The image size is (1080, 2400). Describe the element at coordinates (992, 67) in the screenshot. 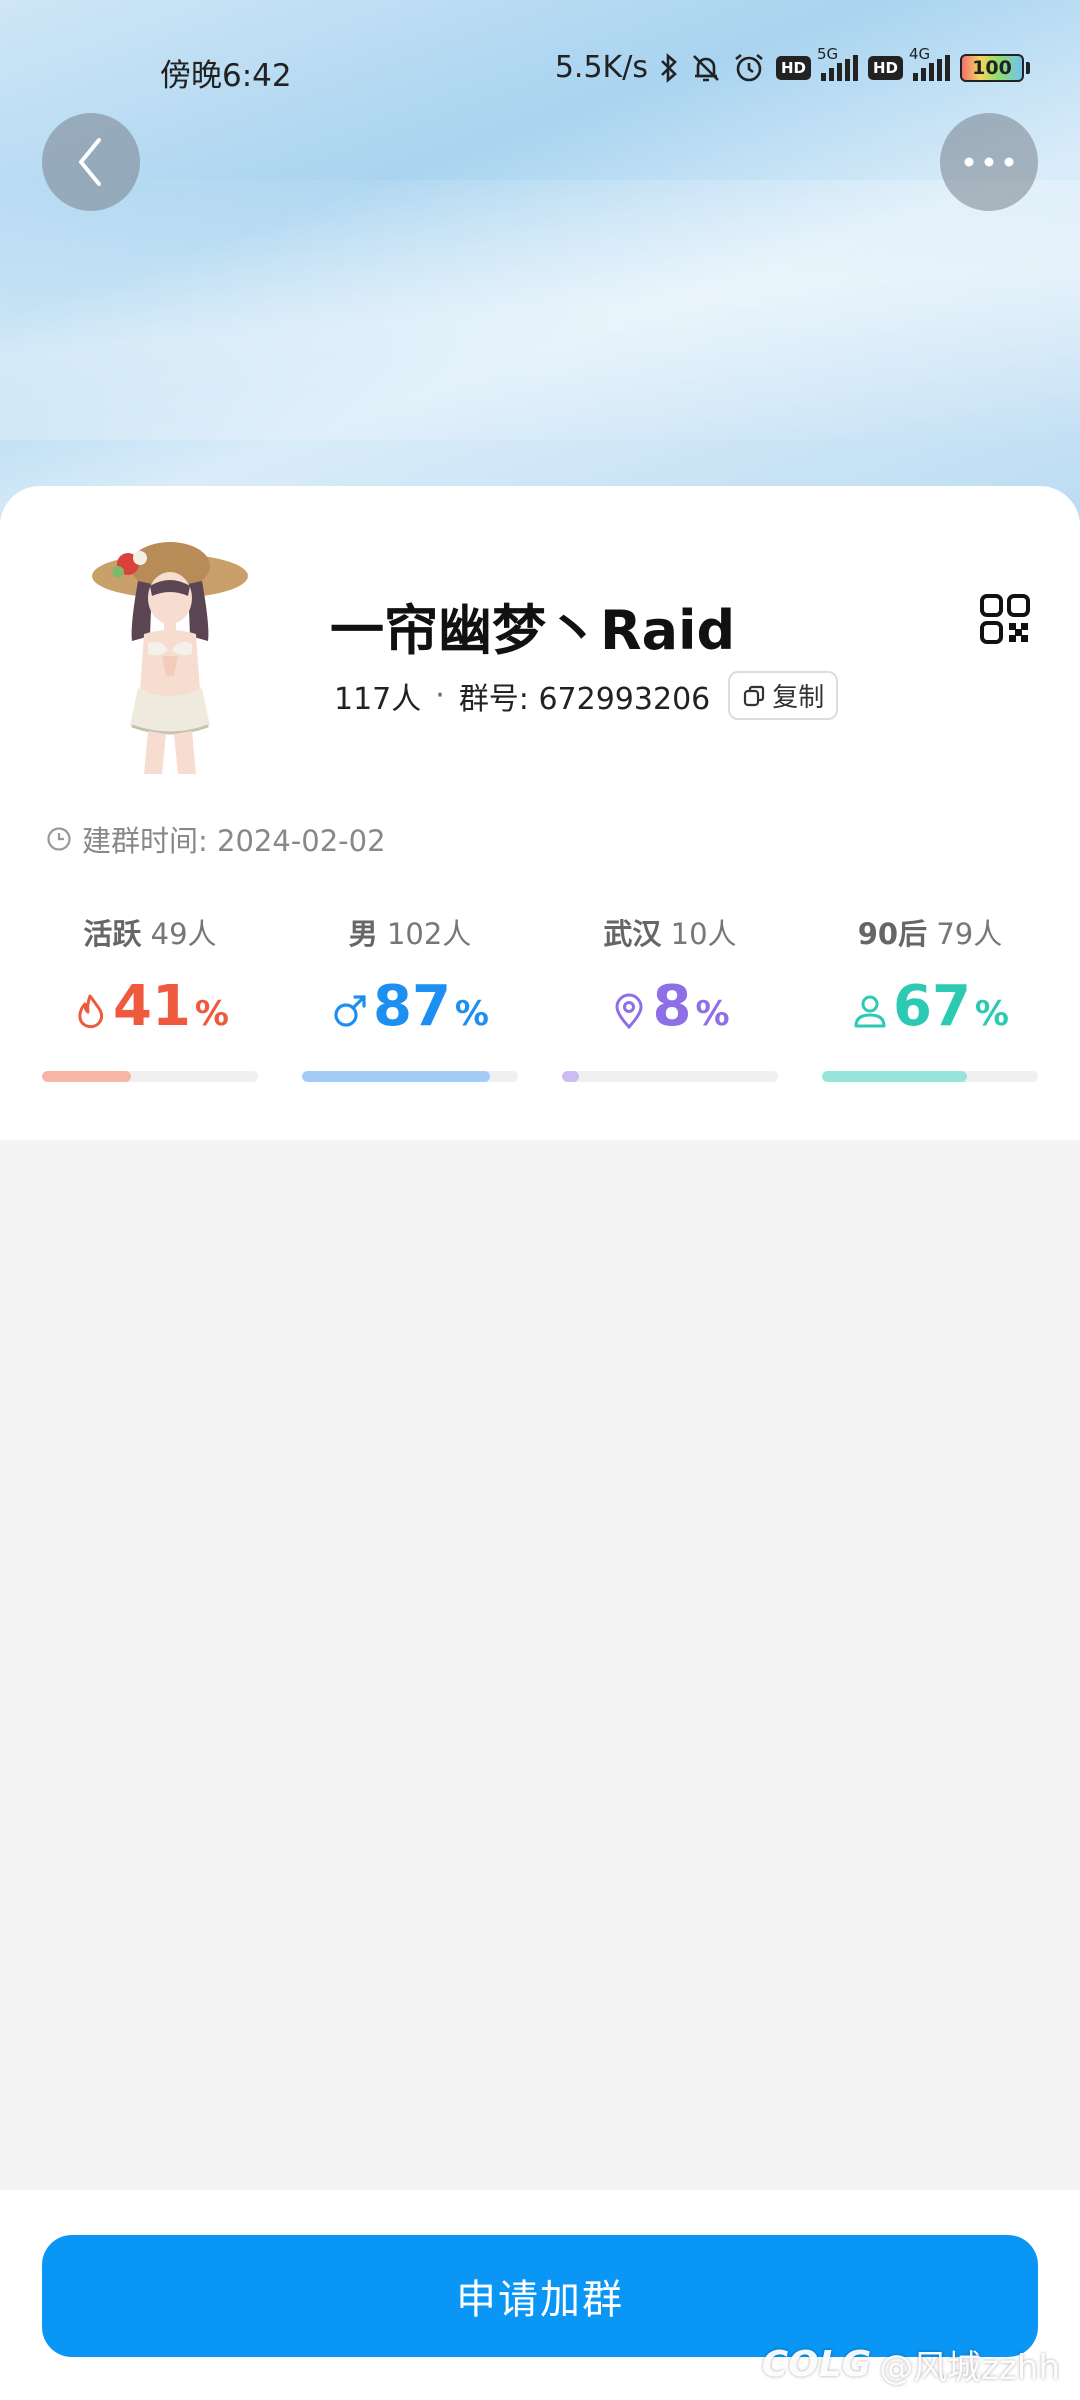

I see `battery-level: 100` at that location.